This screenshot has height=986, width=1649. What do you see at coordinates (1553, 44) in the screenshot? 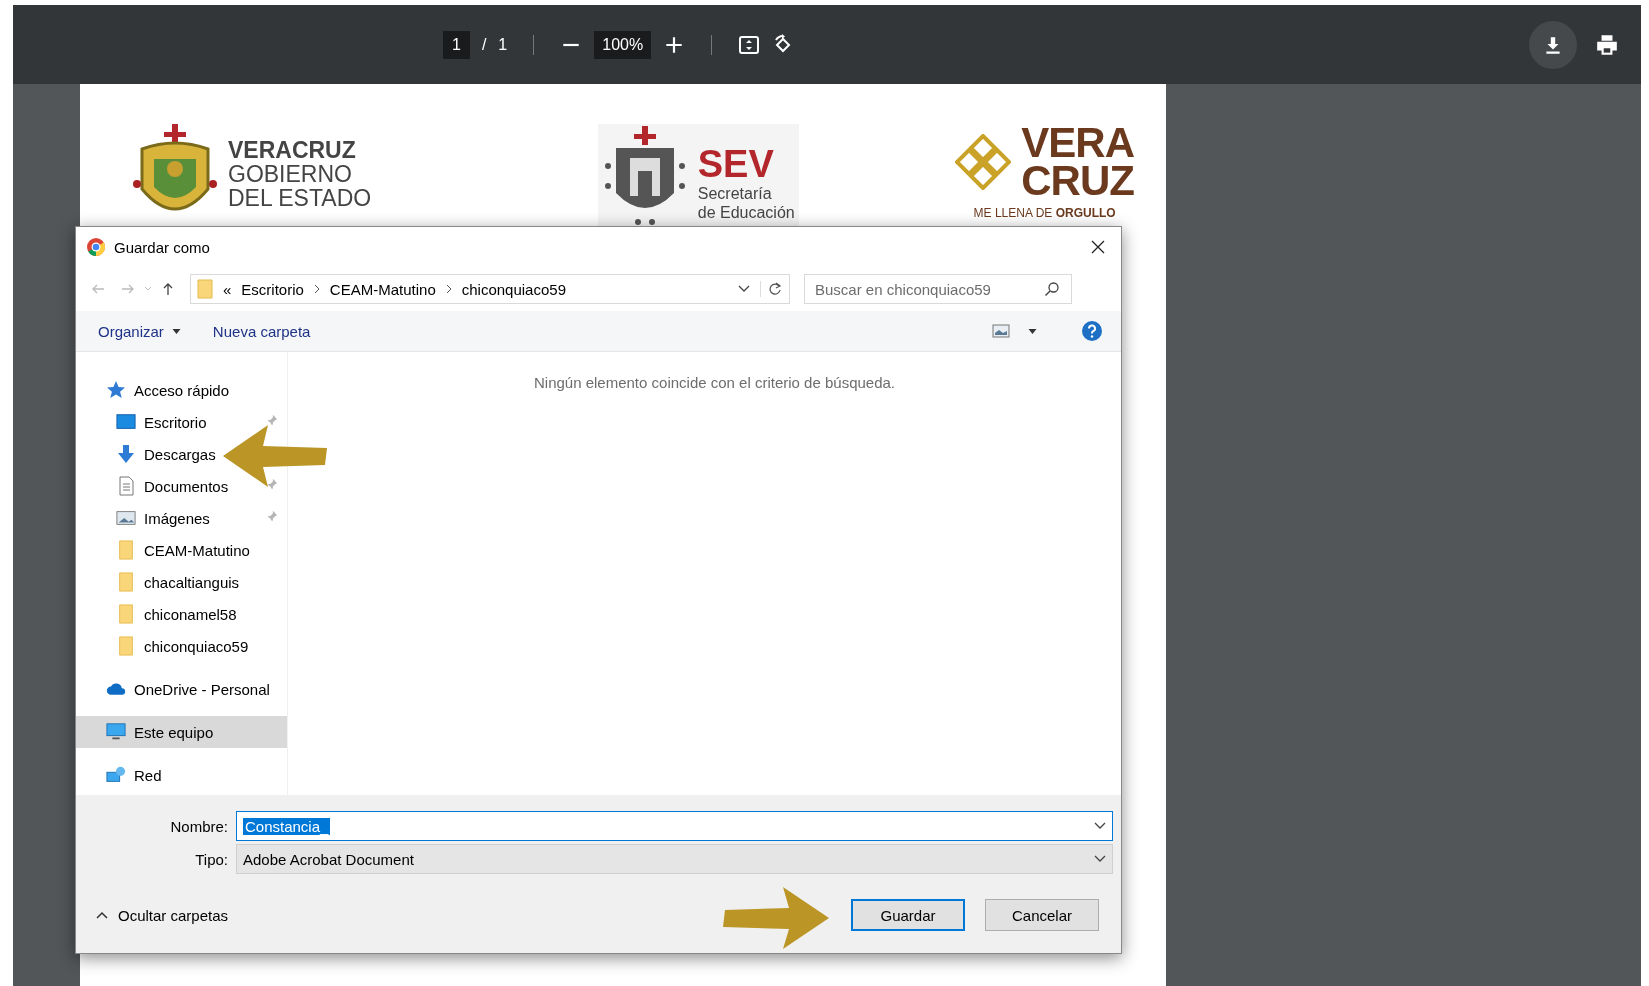
I see `download-button` at bounding box center [1553, 44].